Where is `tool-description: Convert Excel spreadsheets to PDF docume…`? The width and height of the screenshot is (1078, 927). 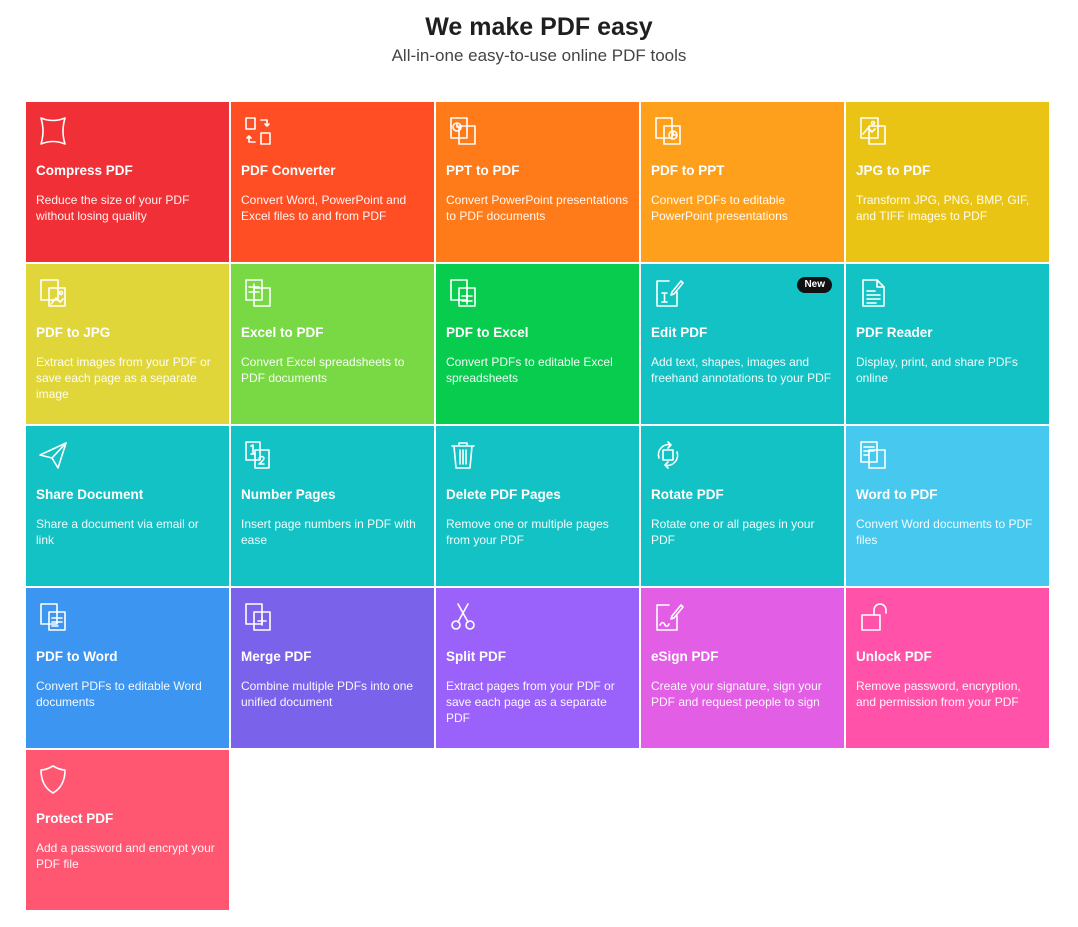 tool-description: Convert Excel spreadsheets to PDF docume… is located at coordinates (323, 370).